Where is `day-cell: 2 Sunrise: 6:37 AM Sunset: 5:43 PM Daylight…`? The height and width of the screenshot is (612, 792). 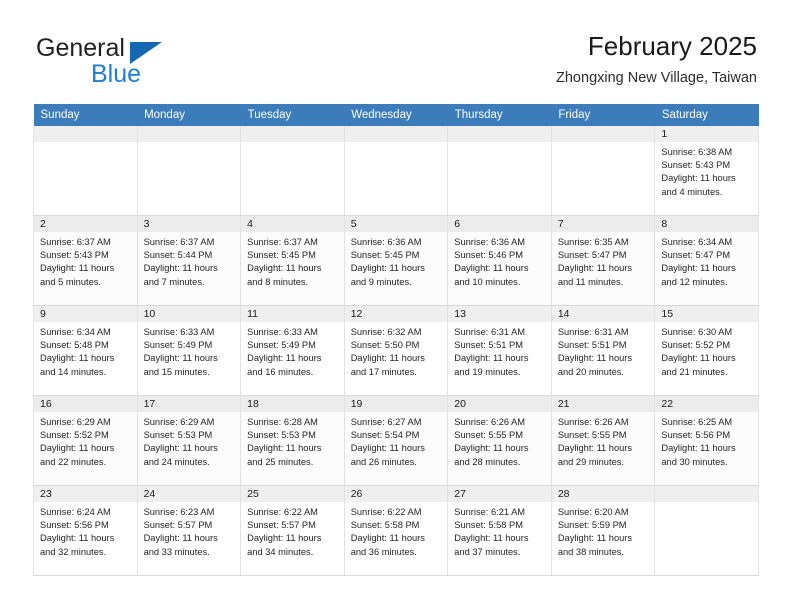
day-cell: 2 Sunrise: 6:37 AM Sunset: 5:43 PM Daylight… is located at coordinates (85, 260).